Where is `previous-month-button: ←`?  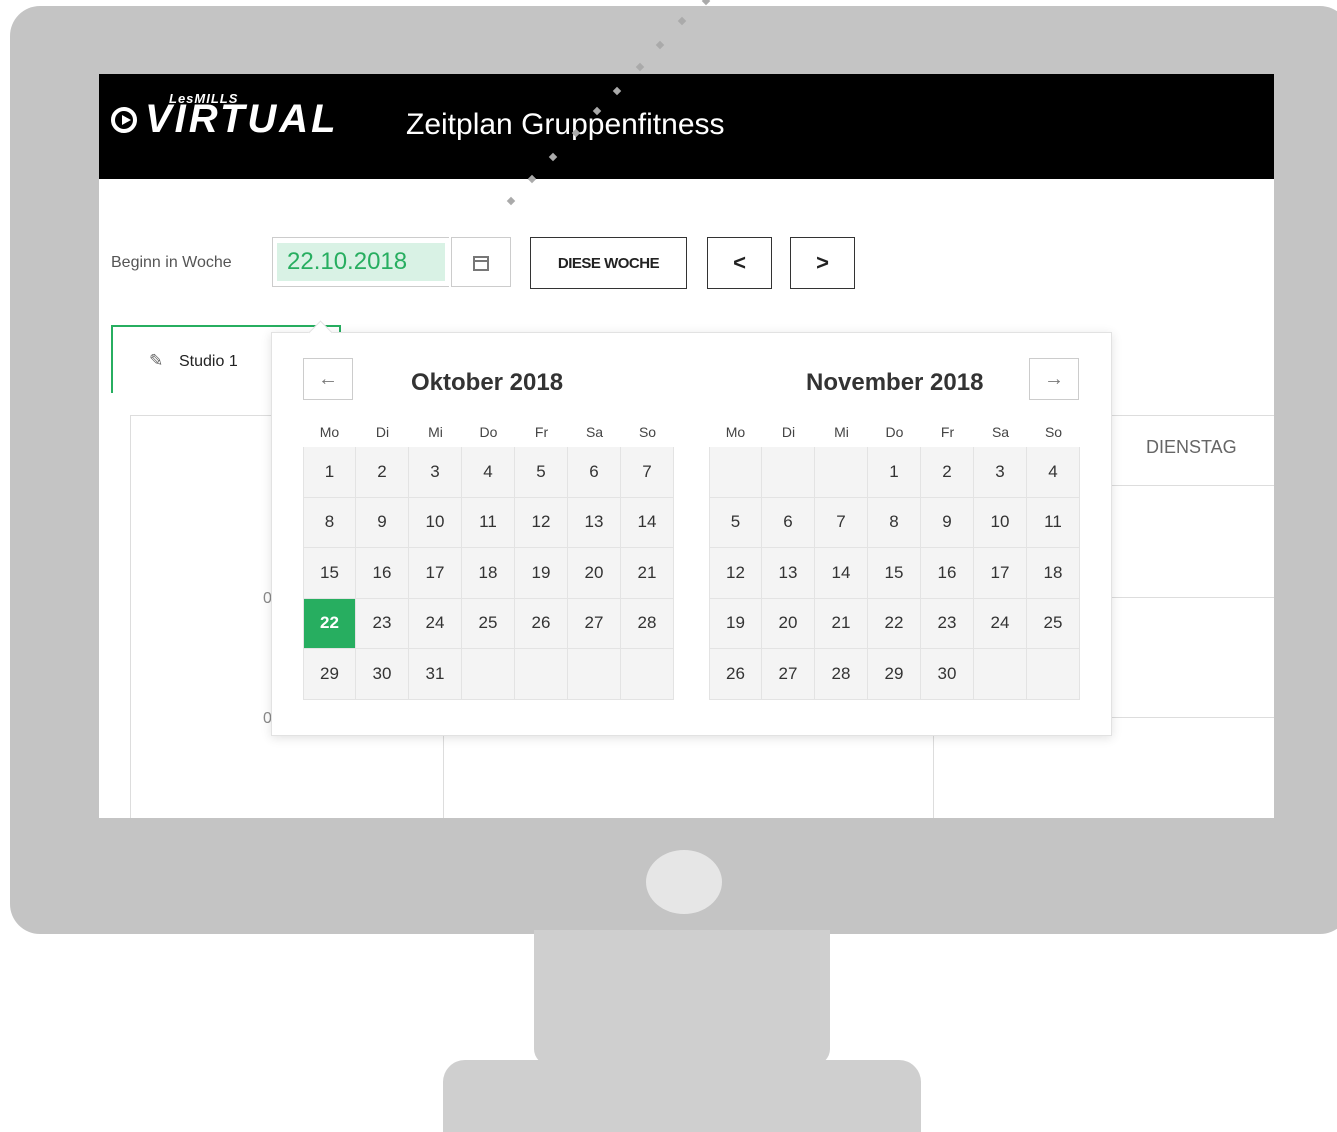
previous-month-button: ← is located at coordinates (328, 379).